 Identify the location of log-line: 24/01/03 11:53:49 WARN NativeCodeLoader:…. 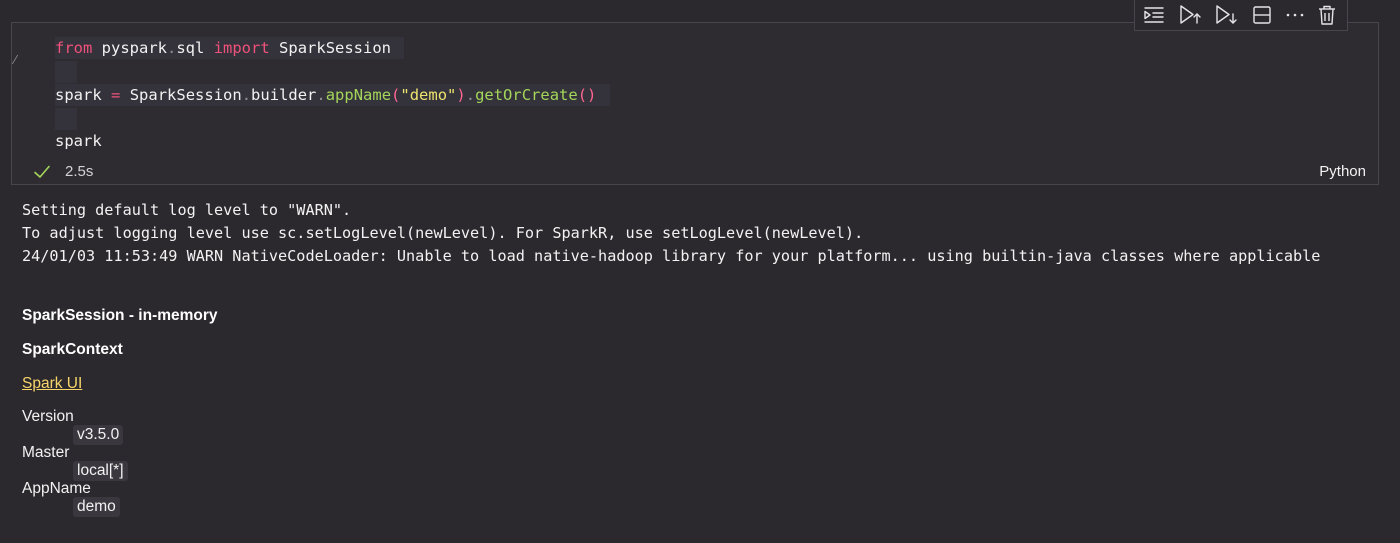
(671, 256).